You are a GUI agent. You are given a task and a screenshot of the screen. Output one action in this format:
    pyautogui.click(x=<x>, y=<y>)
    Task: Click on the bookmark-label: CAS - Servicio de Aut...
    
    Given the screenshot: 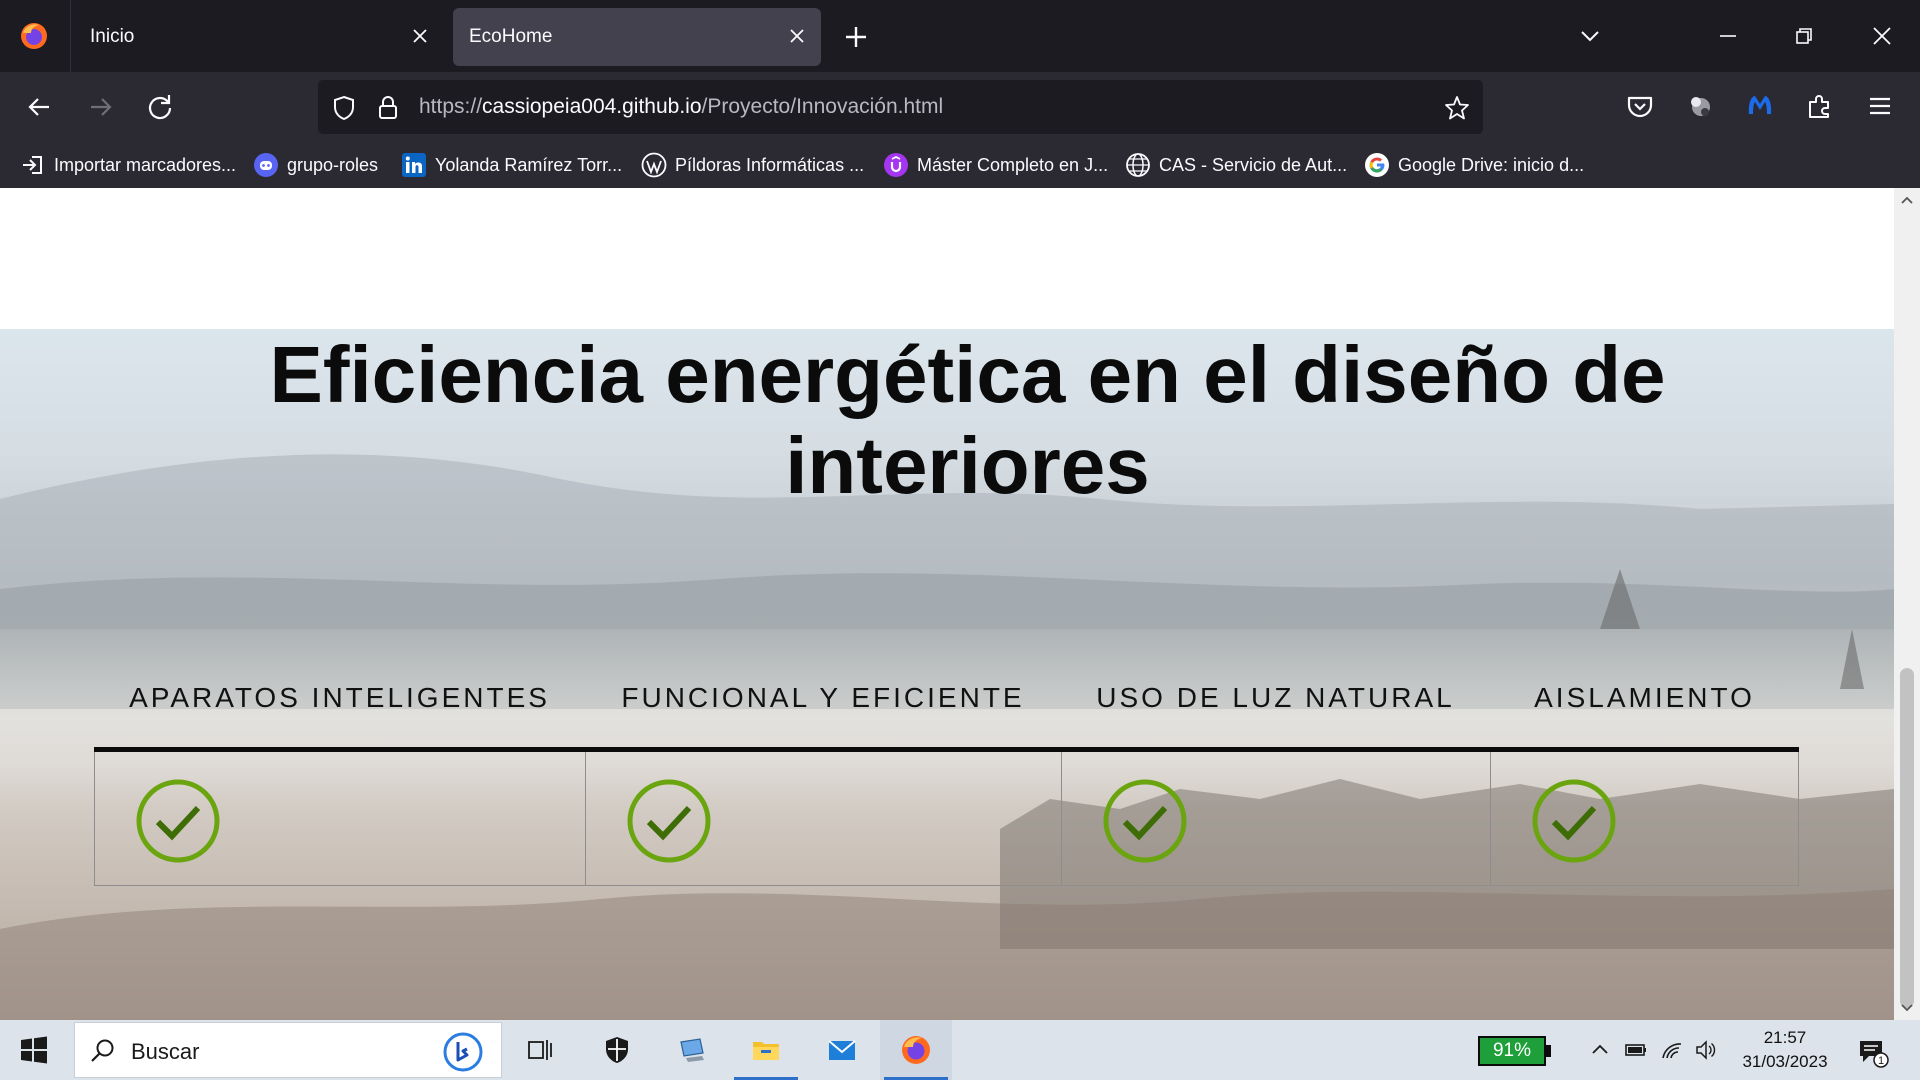 What is the action you would take?
    pyautogui.click(x=1253, y=164)
    